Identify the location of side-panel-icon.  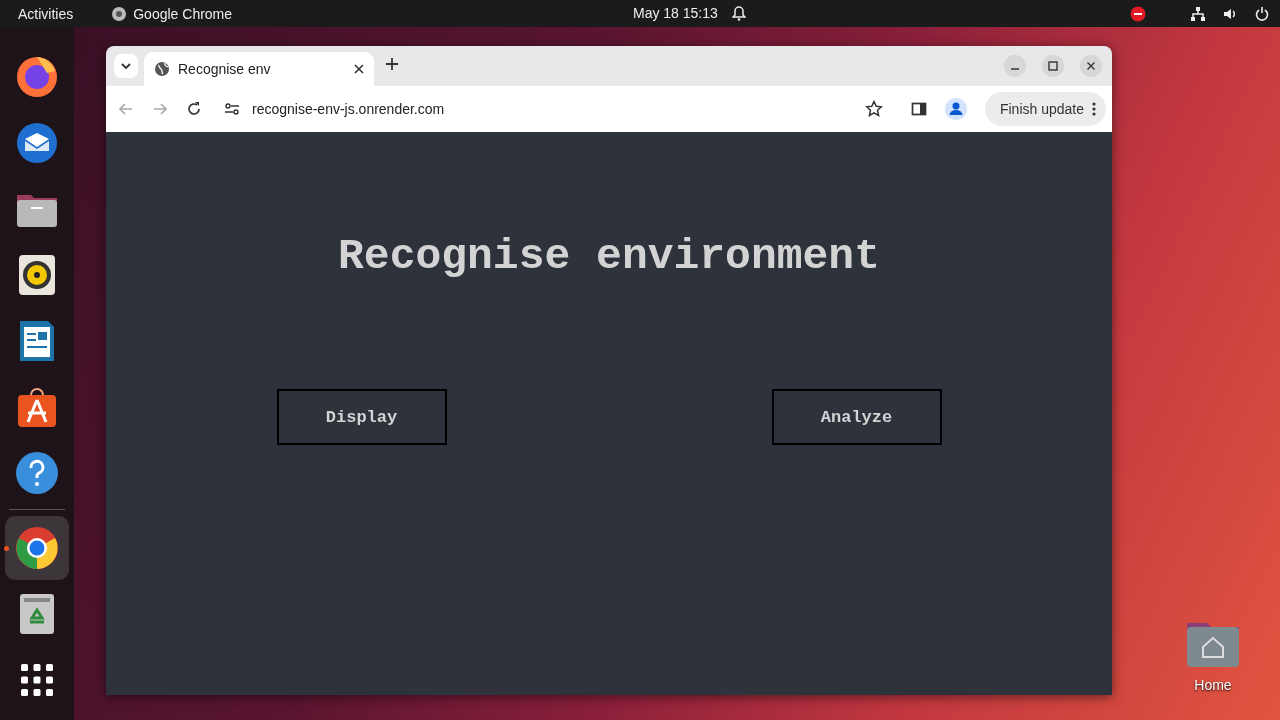
(918, 109).